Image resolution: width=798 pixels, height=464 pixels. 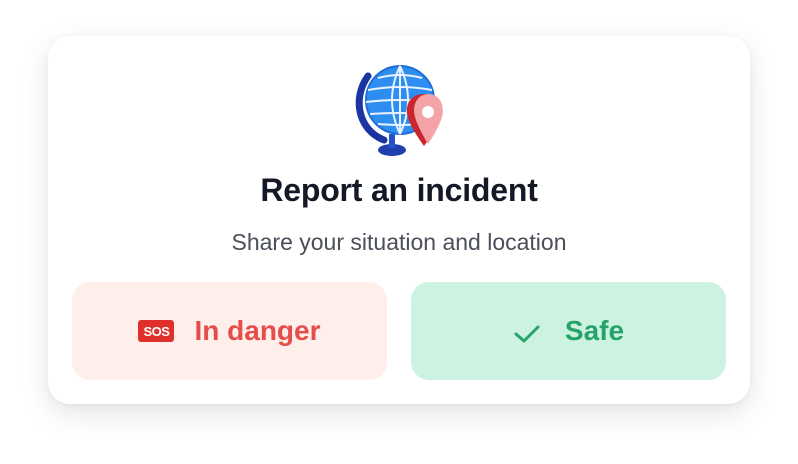 What do you see at coordinates (156, 331) in the screenshot?
I see `sos-icon: SOS` at bounding box center [156, 331].